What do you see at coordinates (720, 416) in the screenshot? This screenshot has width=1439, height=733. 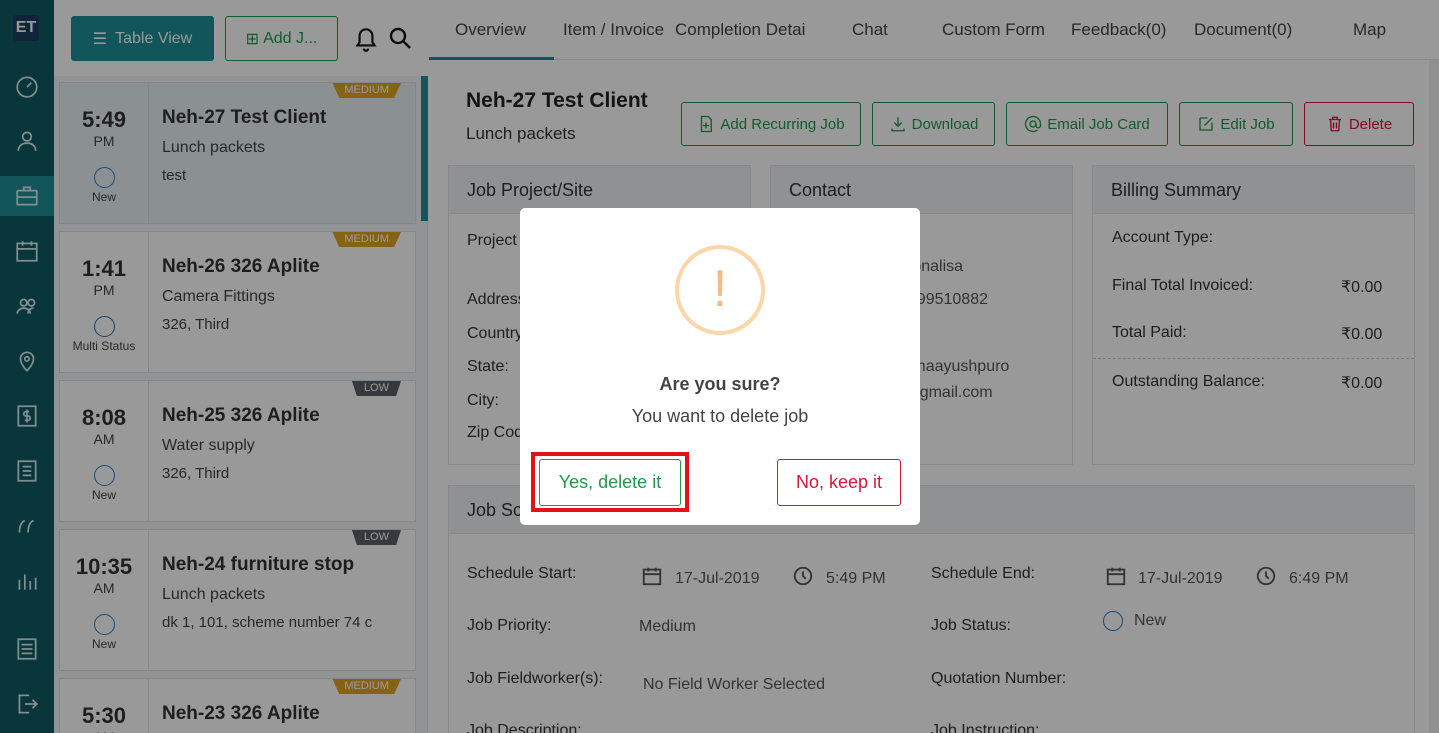 I see `dialog-text: You want to delete job` at bounding box center [720, 416].